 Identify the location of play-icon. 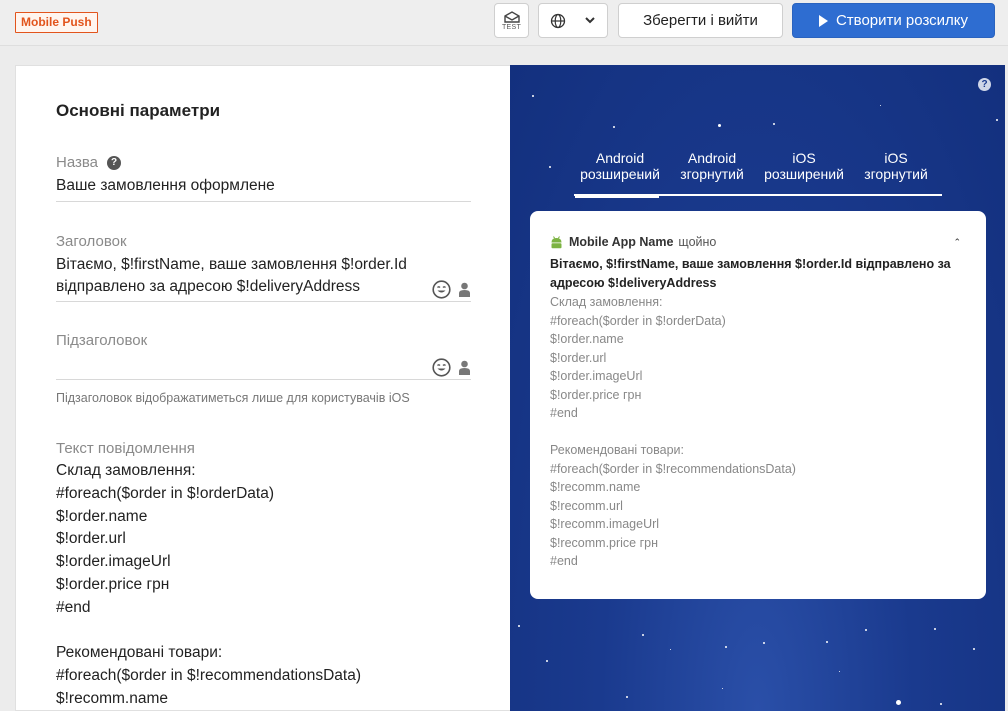
(823, 20).